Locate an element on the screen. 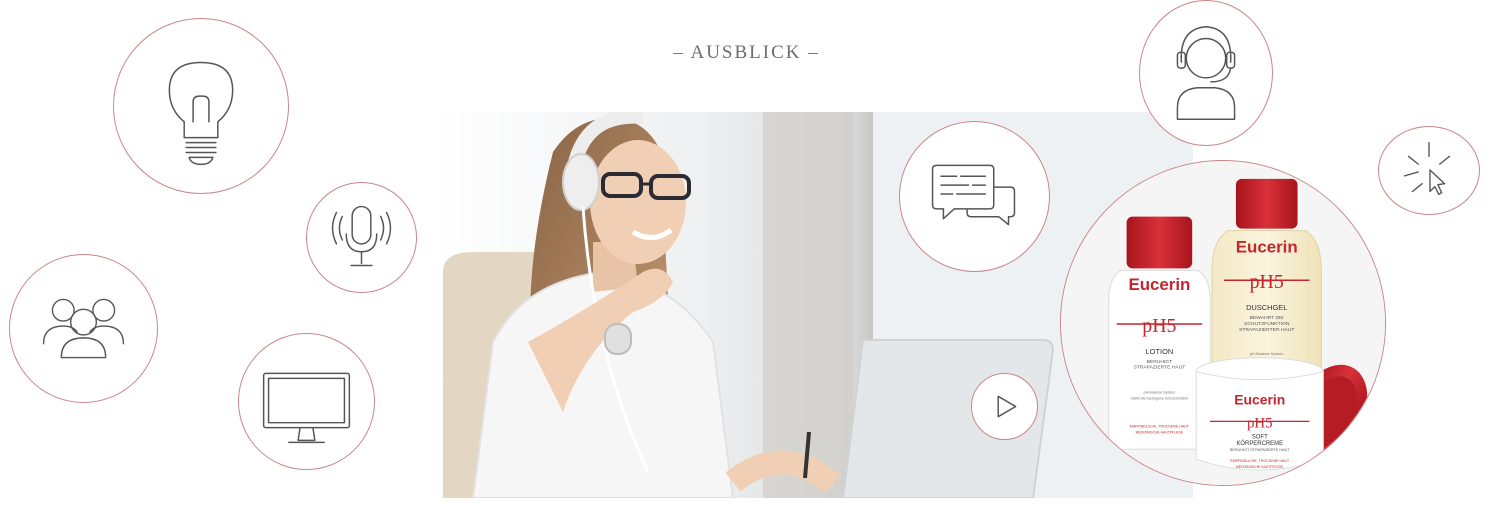  play-icon is located at coordinates (1004, 406).